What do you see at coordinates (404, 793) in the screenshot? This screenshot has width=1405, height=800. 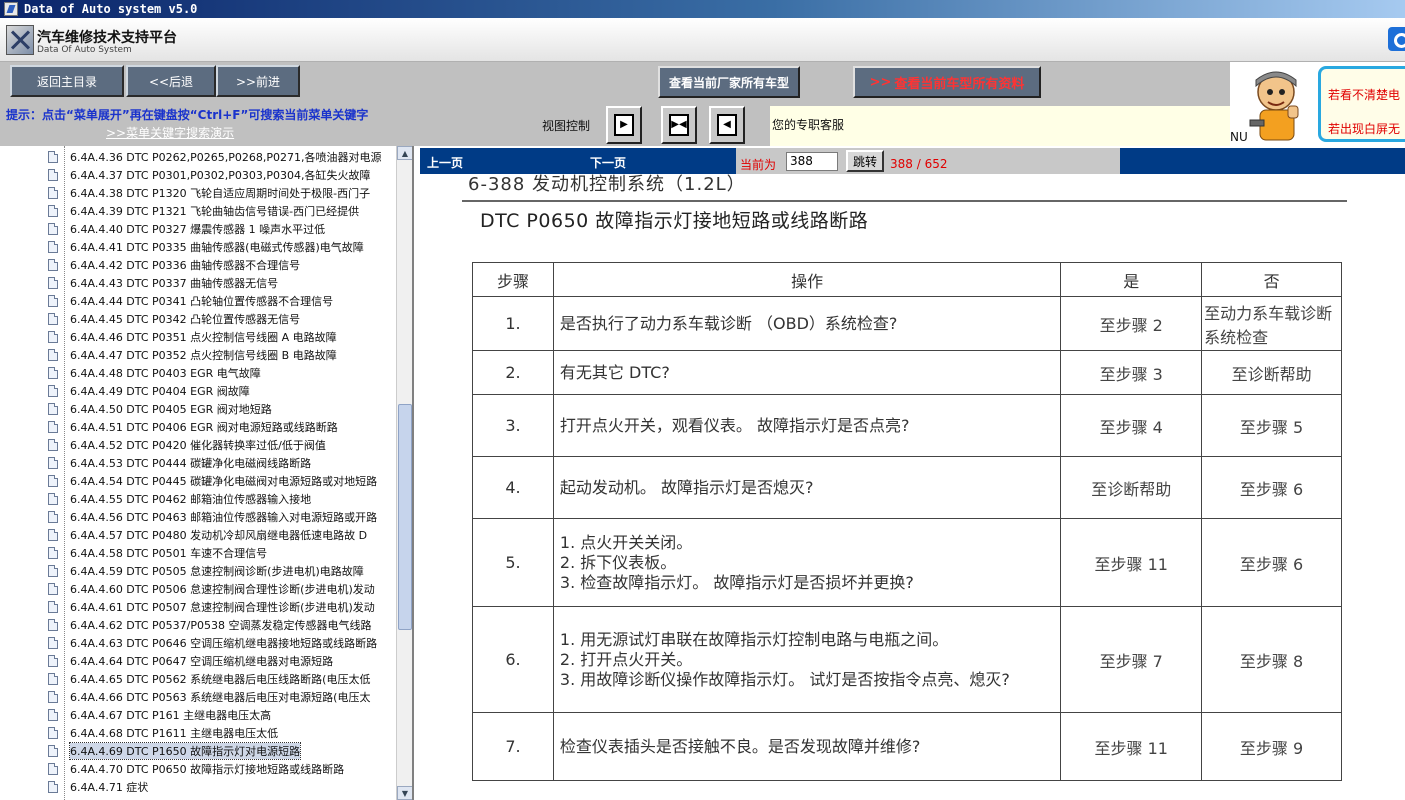 I see `scroll-down-icon: ▼` at bounding box center [404, 793].